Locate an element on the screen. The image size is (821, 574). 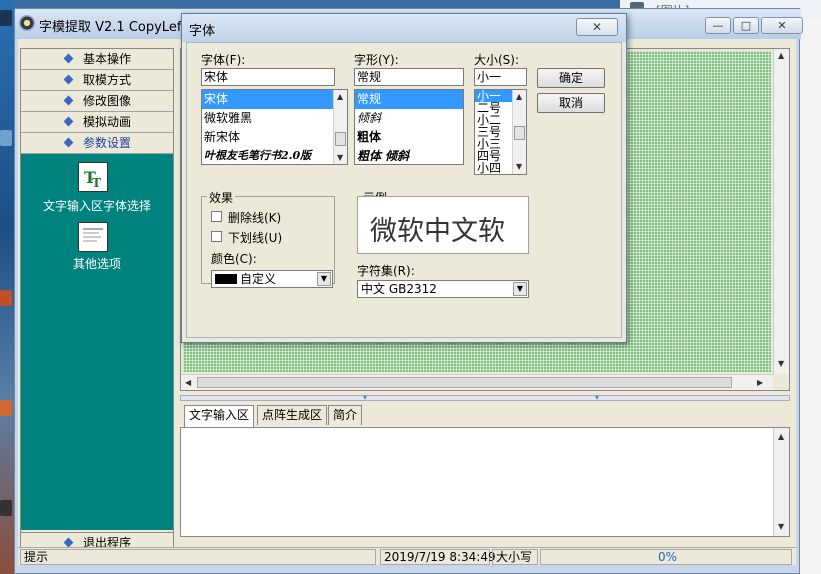
size-label: 大小(S): is located at coordinates (497, 60).